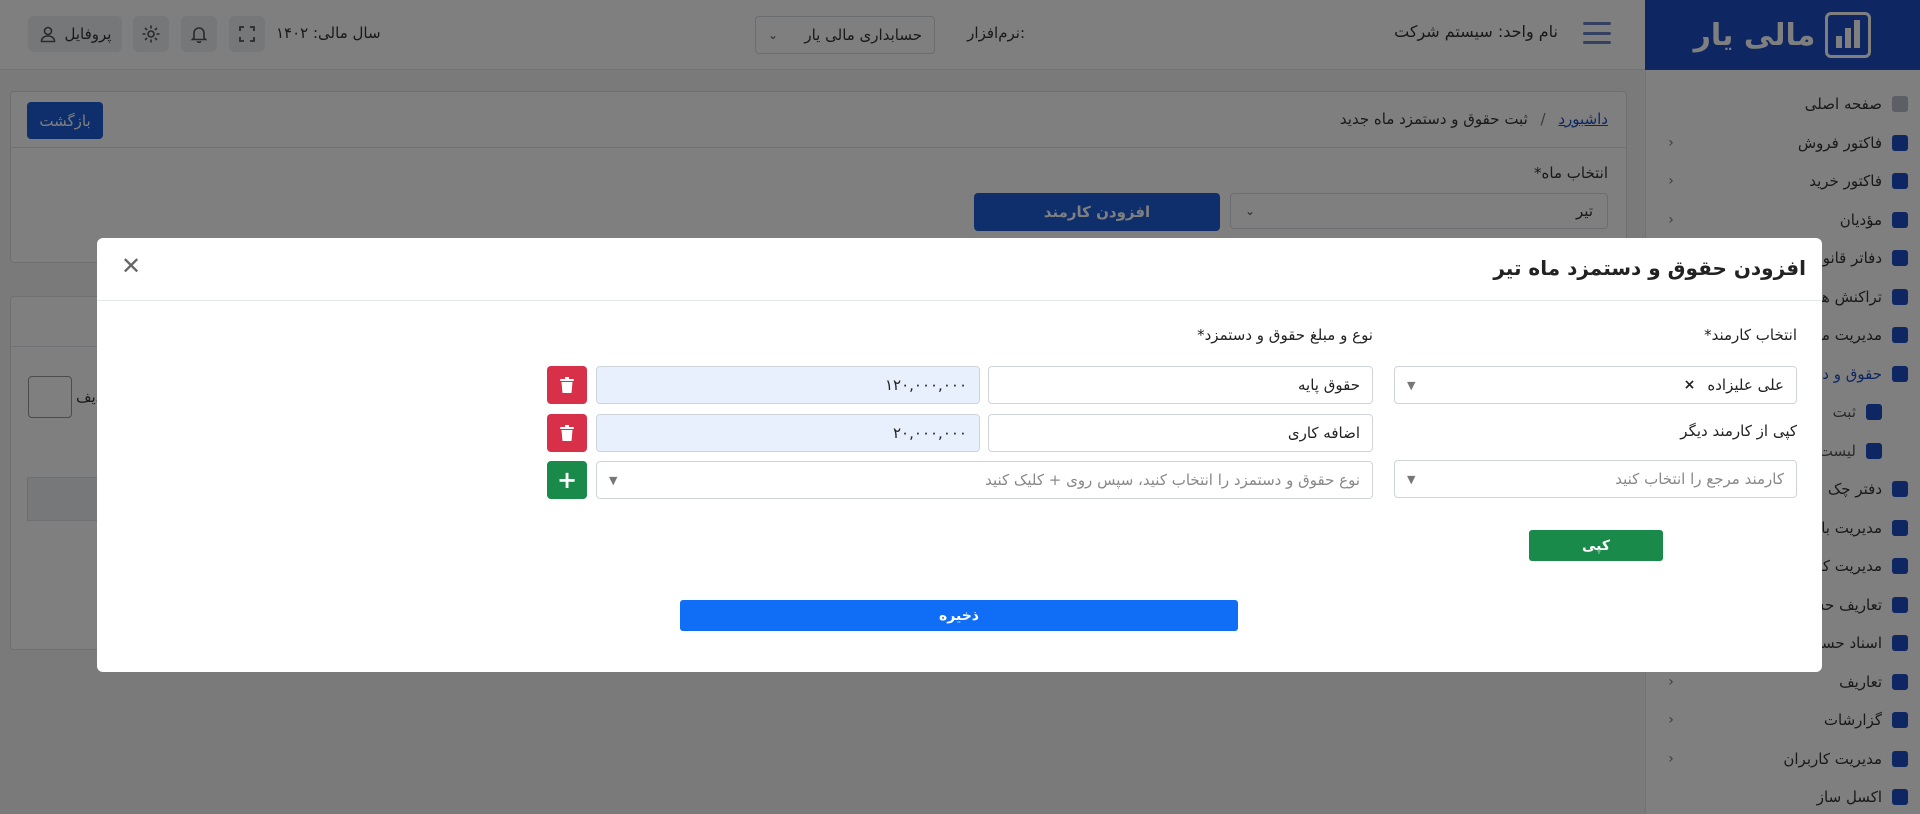 This screenshot has width=1920, height=814. Describe the element at coordinates (1323, 433) in the screenshot. I see `salary-type-value: اضافه کاری` at that location.